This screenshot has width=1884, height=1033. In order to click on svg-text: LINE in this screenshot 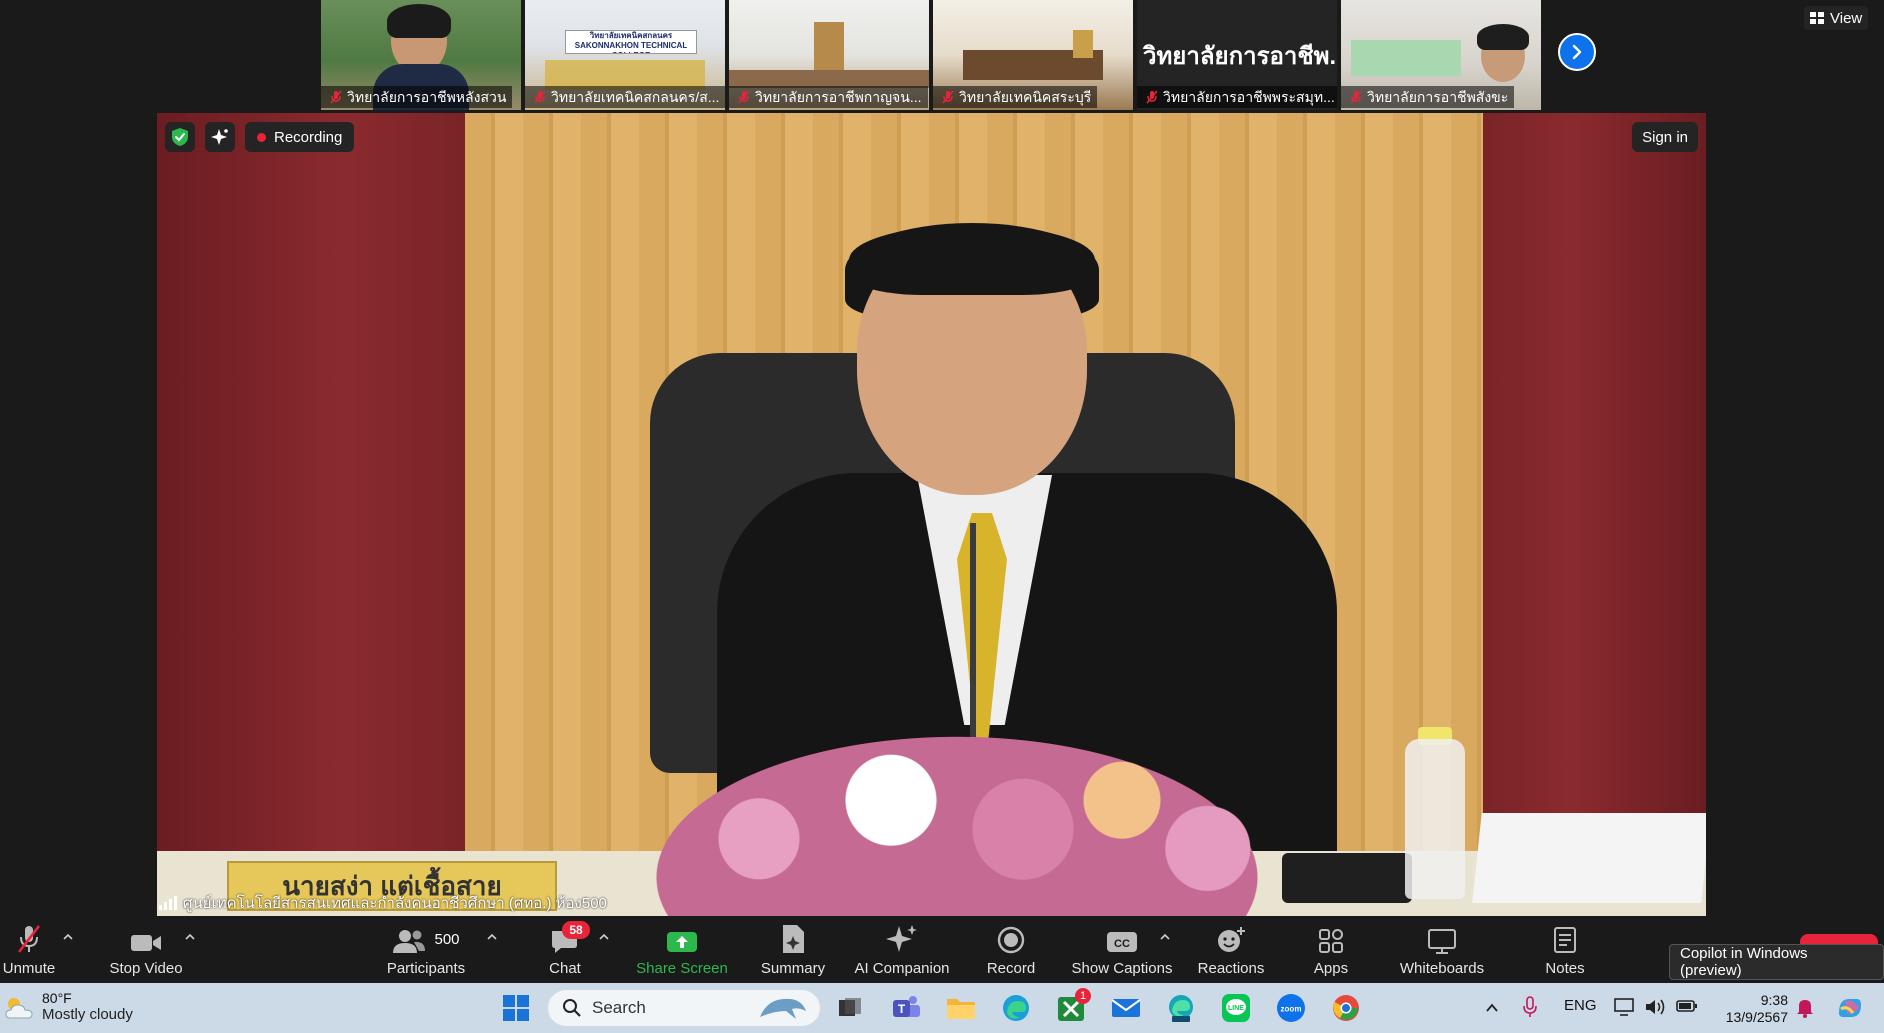, I will do `click(1236, 1008)`.